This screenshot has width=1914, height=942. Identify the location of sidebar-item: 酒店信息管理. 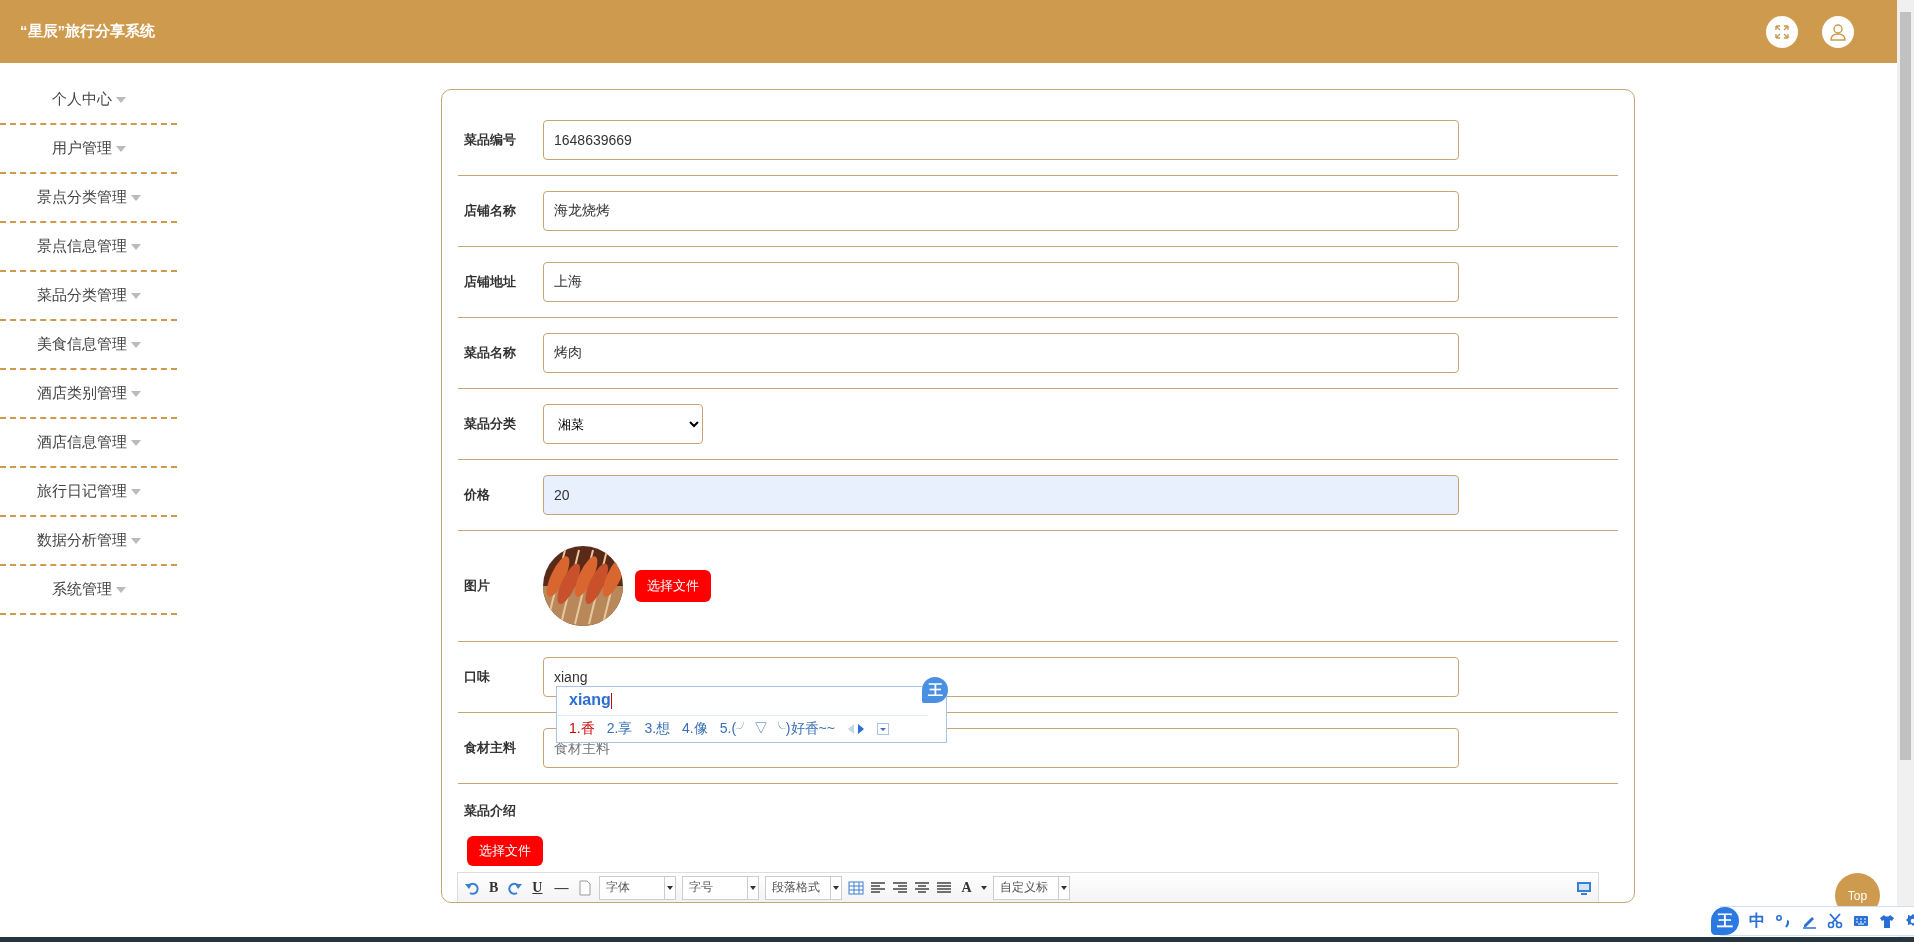
(88, 443).